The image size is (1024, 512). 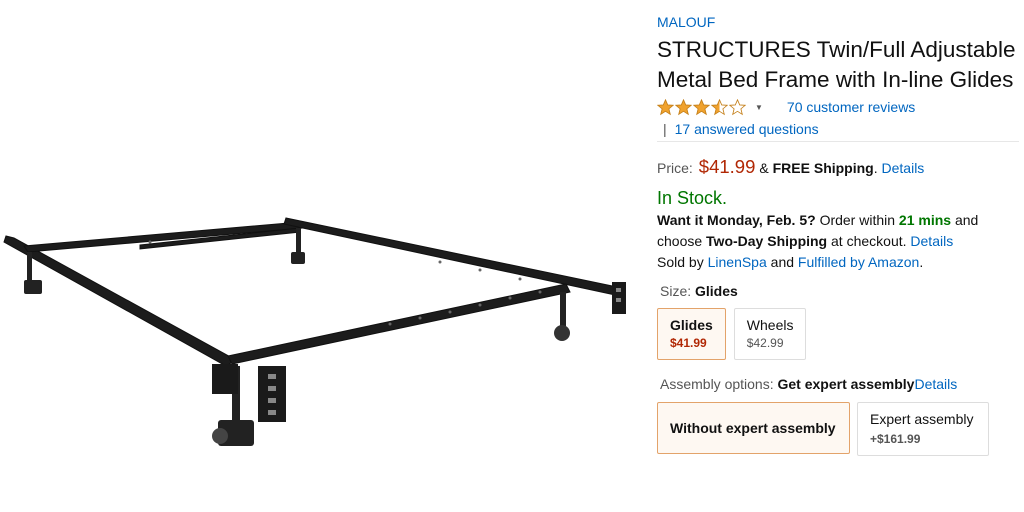 What do you see at coordinates (966, 220) in the screenshot?
I see `and-text: and` at bounding box center [966, 220].